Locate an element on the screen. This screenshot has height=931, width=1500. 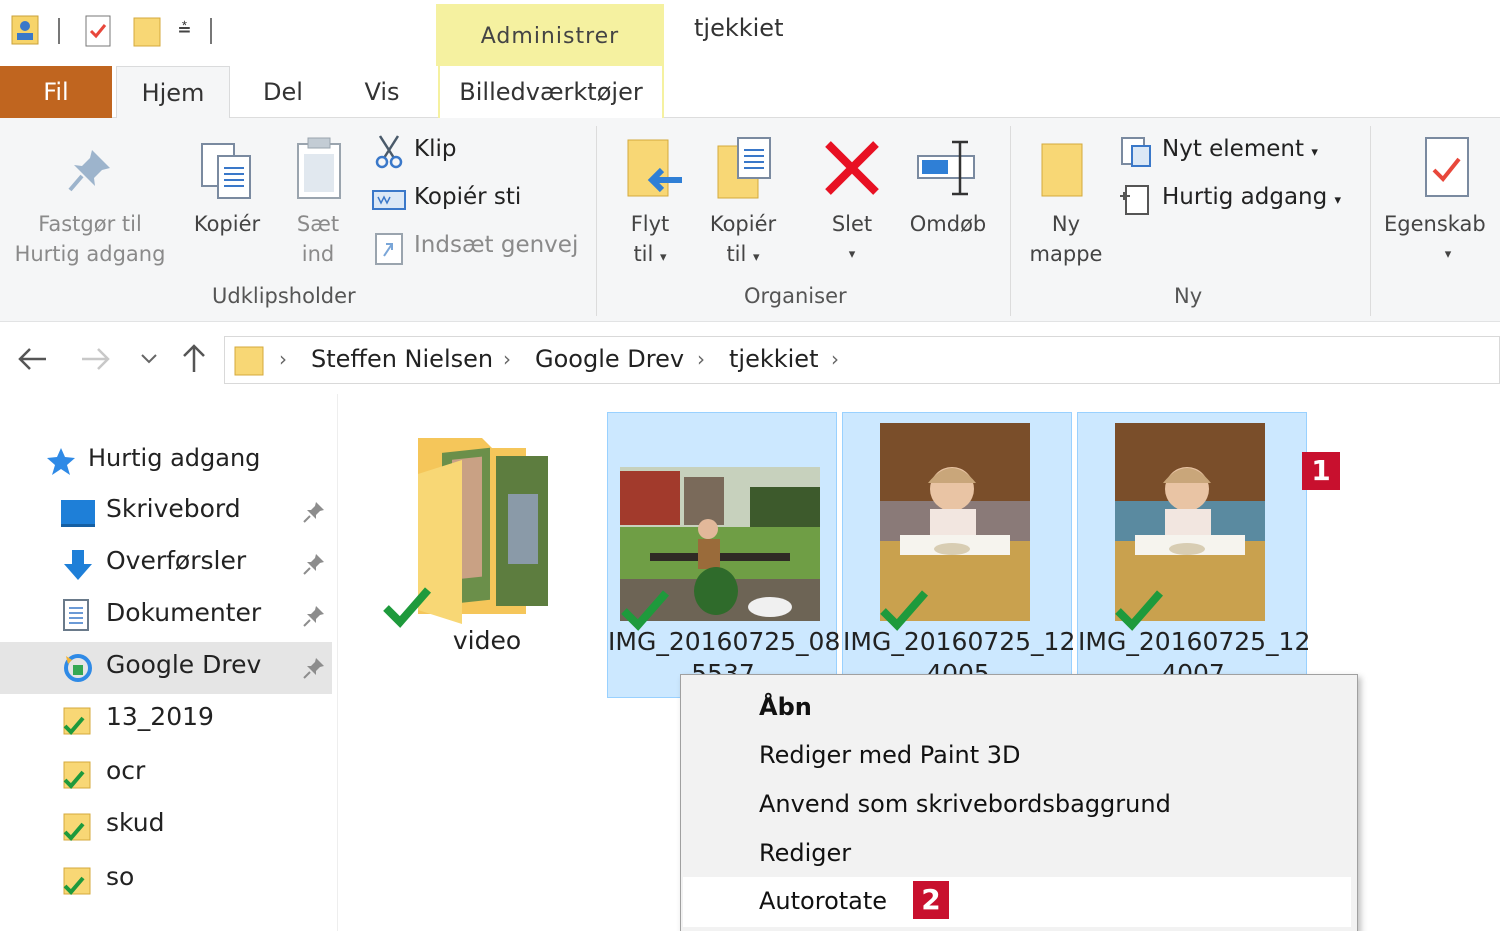
copy-button: Kopiér is located at coordinates (227, 206).